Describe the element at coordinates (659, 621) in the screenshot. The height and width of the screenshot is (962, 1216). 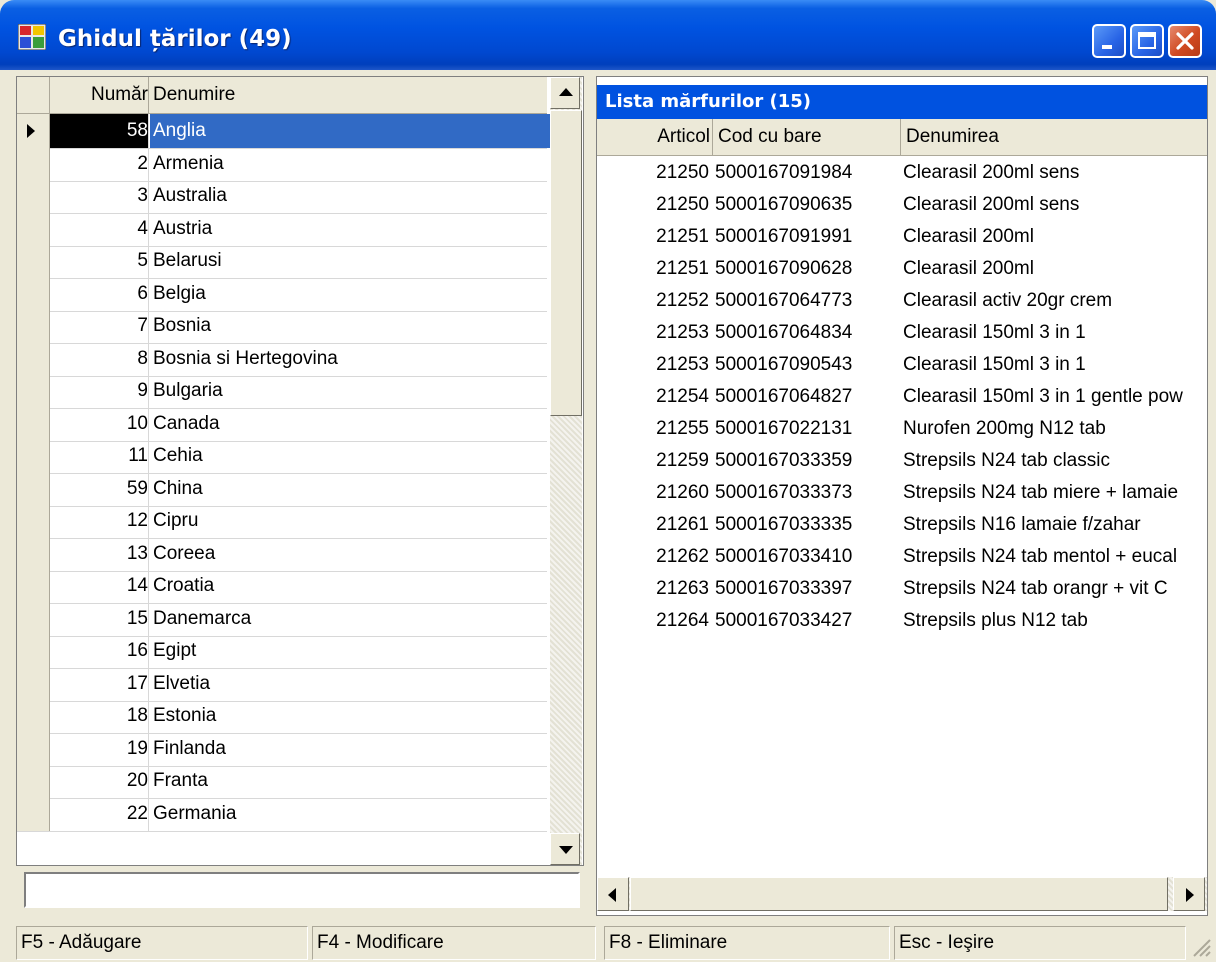
I see `goods-article-cell: 21264` at that location.